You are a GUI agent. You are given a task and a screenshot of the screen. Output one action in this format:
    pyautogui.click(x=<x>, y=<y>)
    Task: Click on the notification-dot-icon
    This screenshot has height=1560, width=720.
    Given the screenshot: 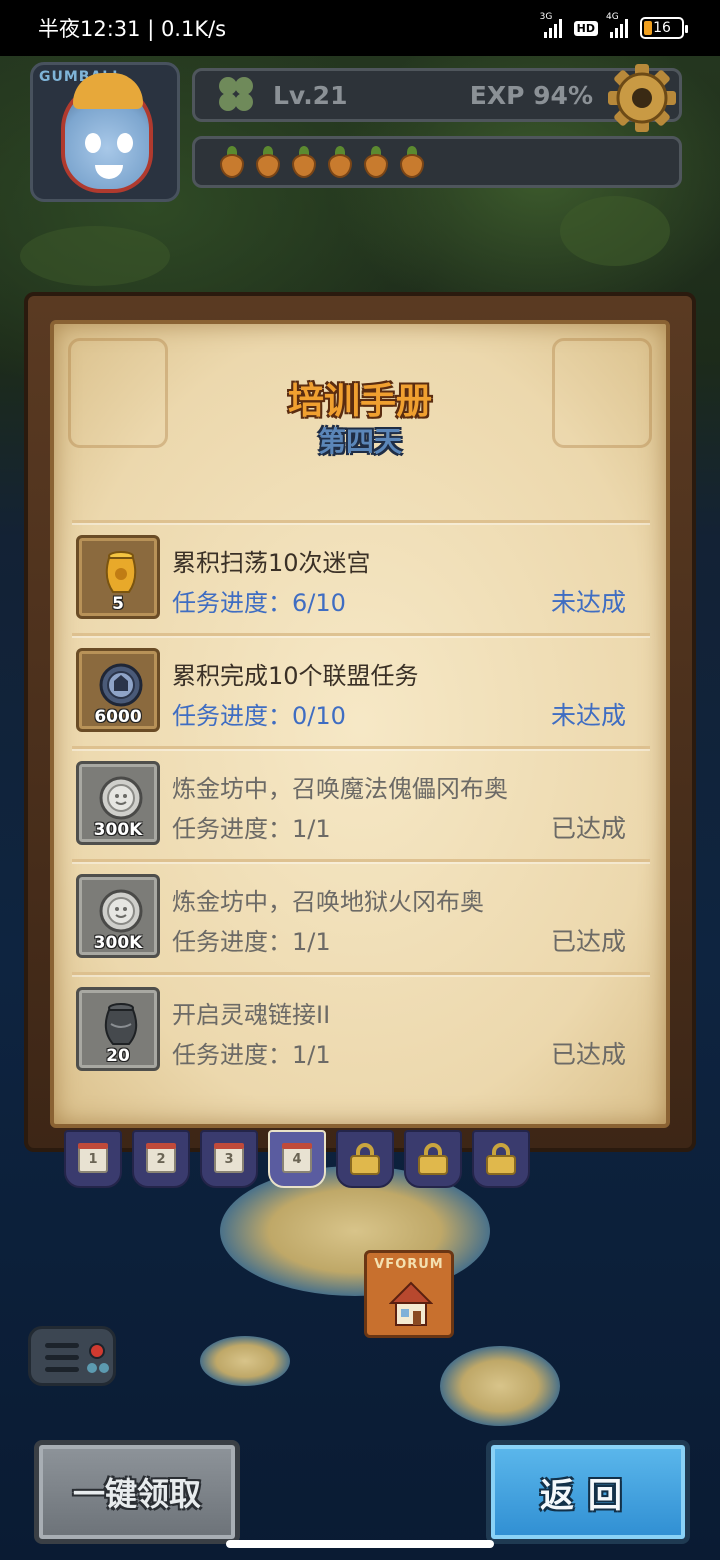 What is the action you would take?
    pyautogui.click(x=97, y=1351)
    